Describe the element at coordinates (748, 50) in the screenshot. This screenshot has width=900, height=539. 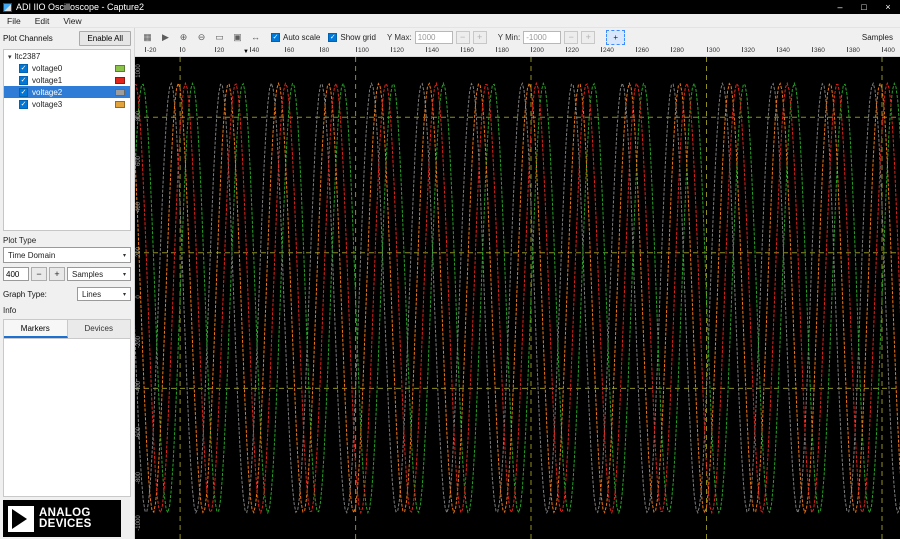
I see `x-tick-label: 320` at that location.